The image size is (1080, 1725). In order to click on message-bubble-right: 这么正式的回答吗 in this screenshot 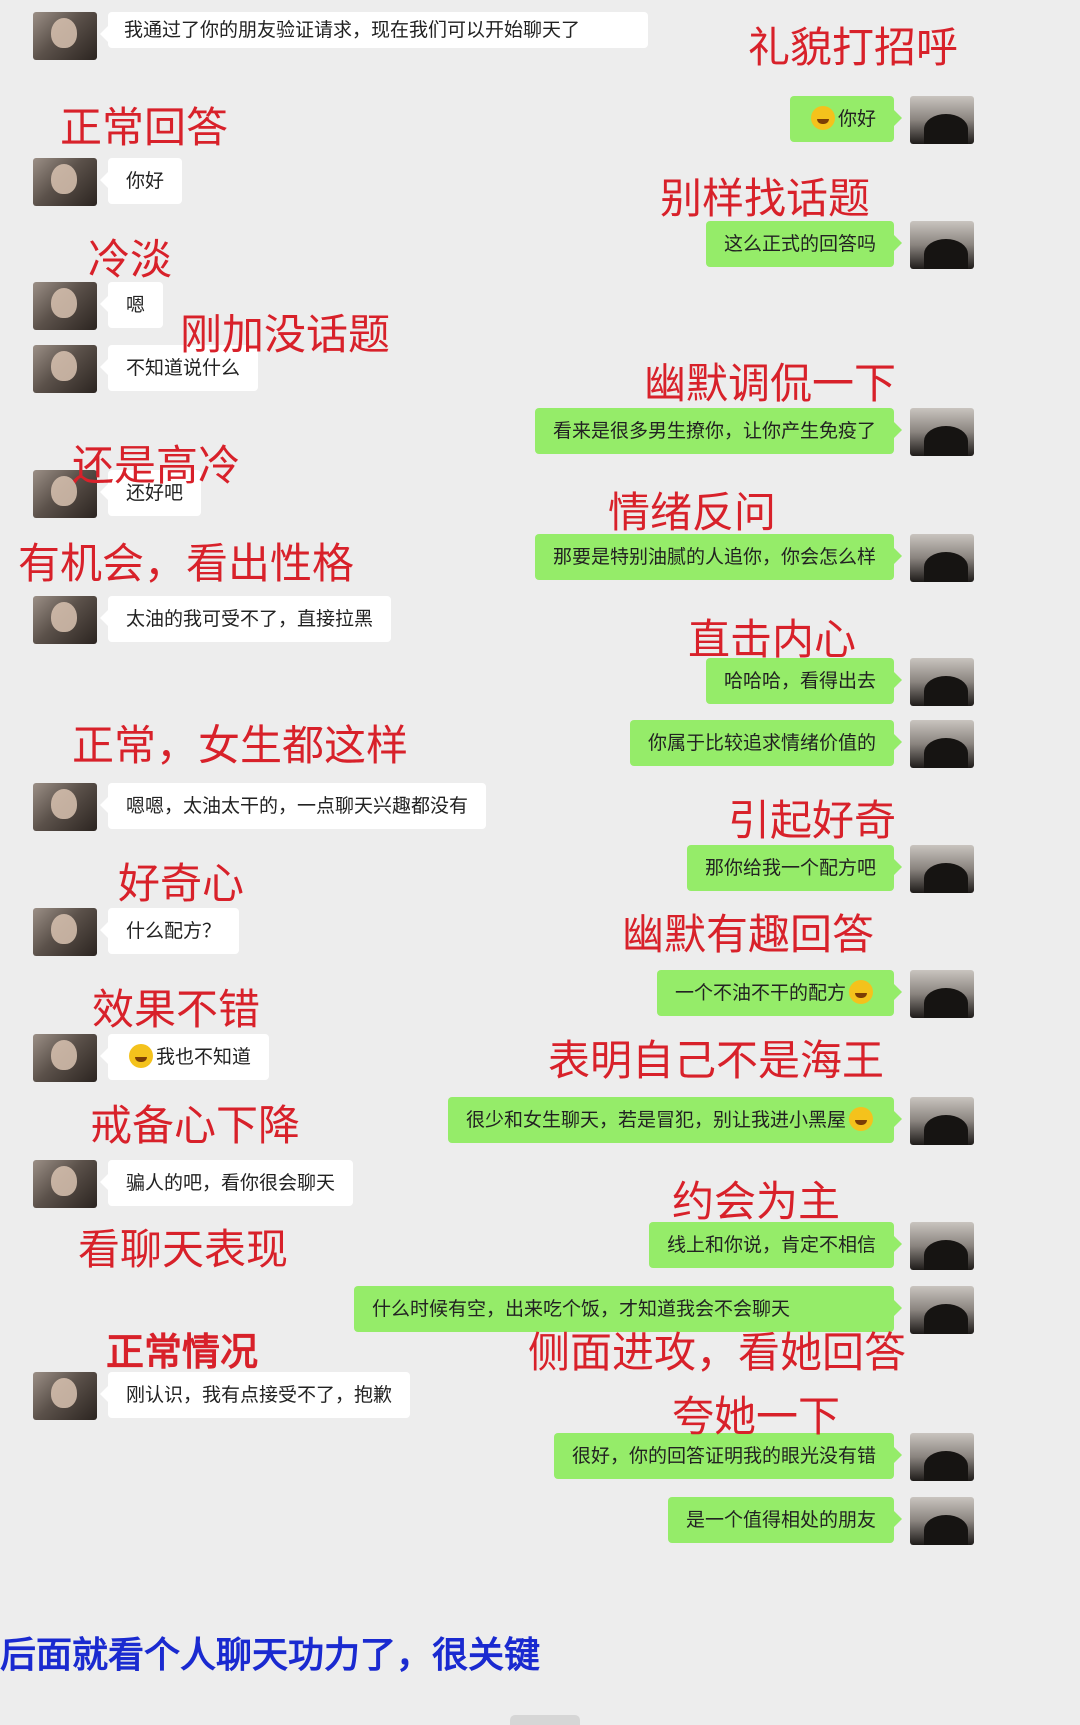, I will do `click(804, 244)`.